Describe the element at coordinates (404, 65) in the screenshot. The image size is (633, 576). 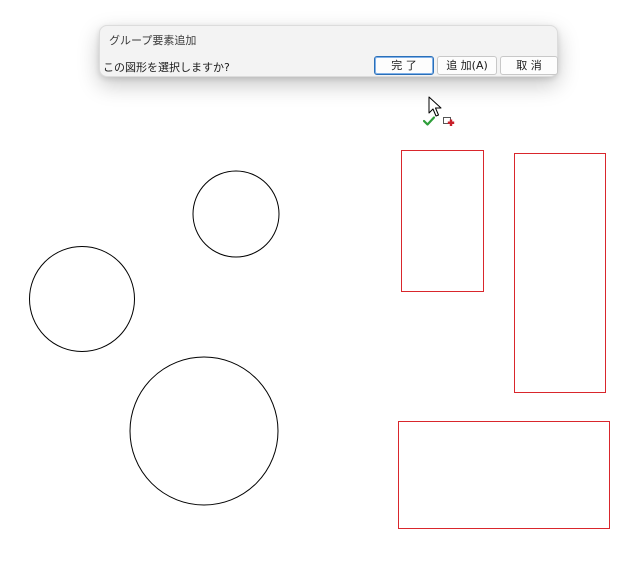
I see `done-button: 完 了` at that location.